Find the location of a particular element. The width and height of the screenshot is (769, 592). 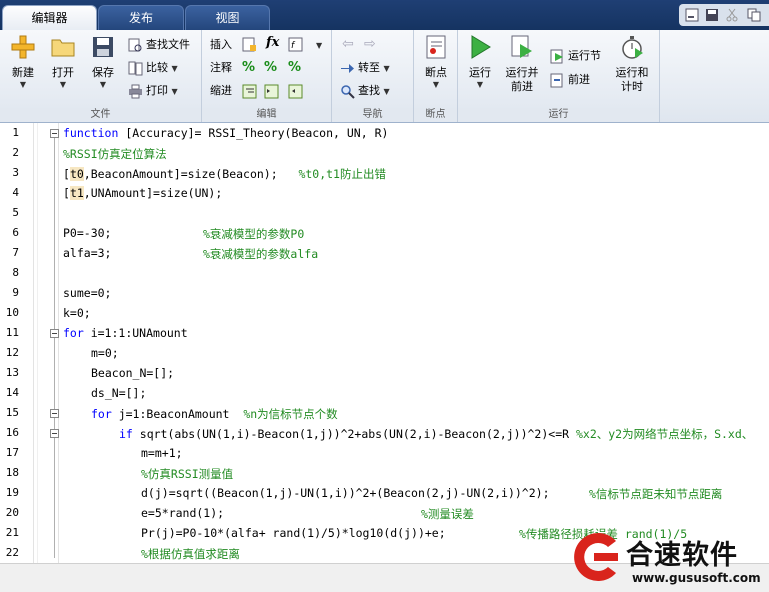

line-number: 12 is located at coordinates (12, 352).